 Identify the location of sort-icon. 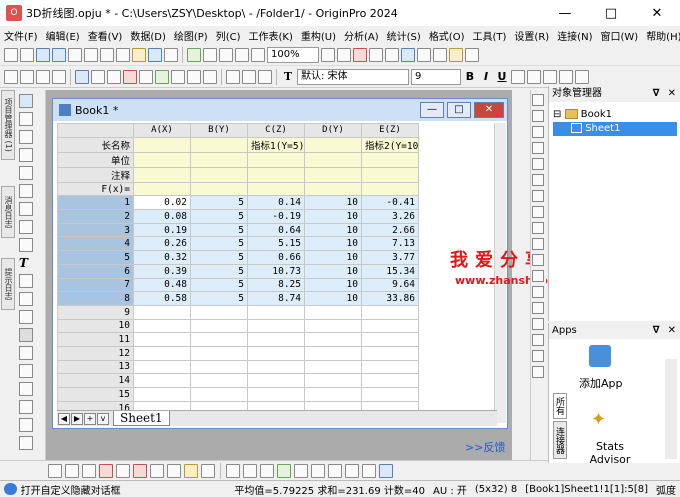
(98, 76).